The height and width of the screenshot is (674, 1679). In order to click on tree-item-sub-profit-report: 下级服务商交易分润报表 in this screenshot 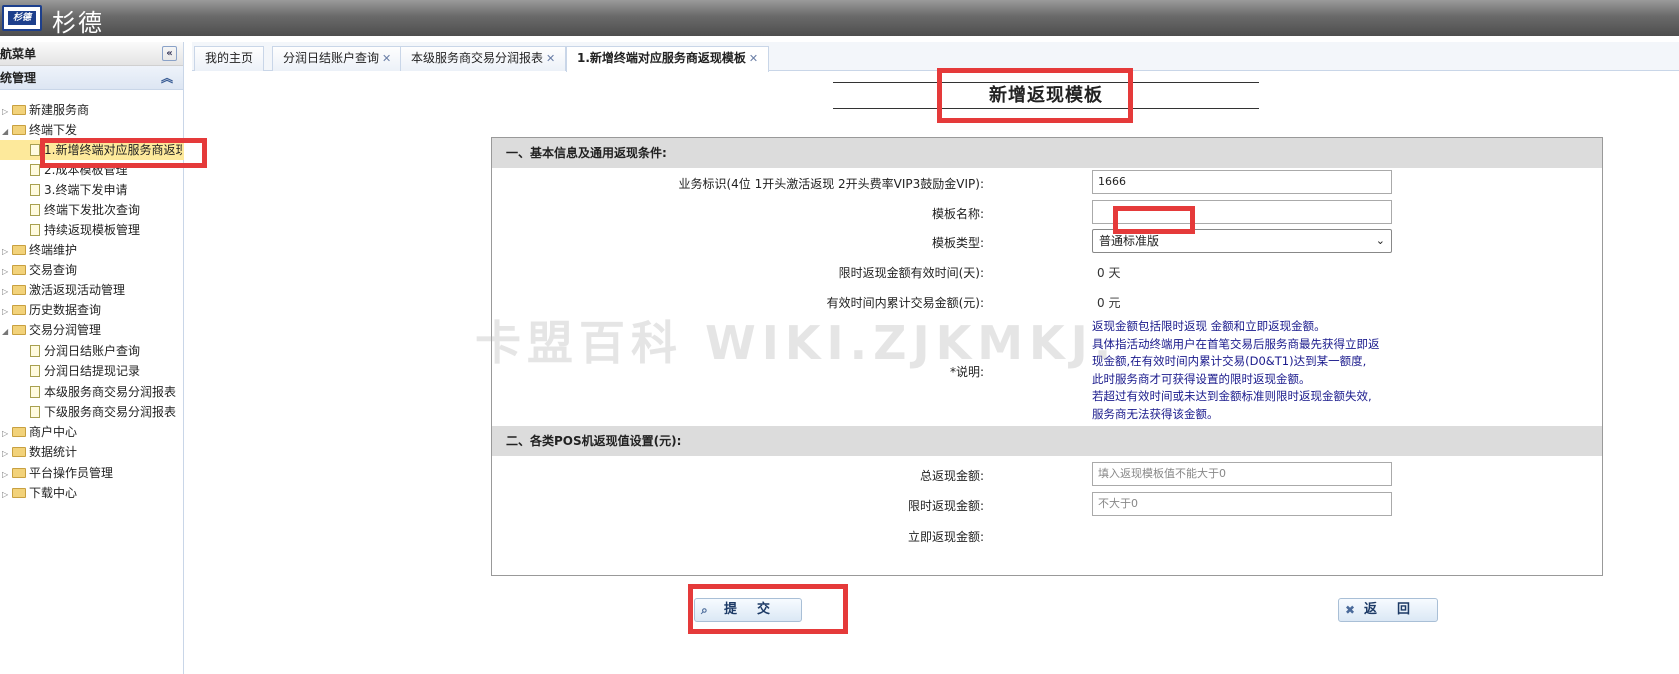, I will do `click(103, 412)`.